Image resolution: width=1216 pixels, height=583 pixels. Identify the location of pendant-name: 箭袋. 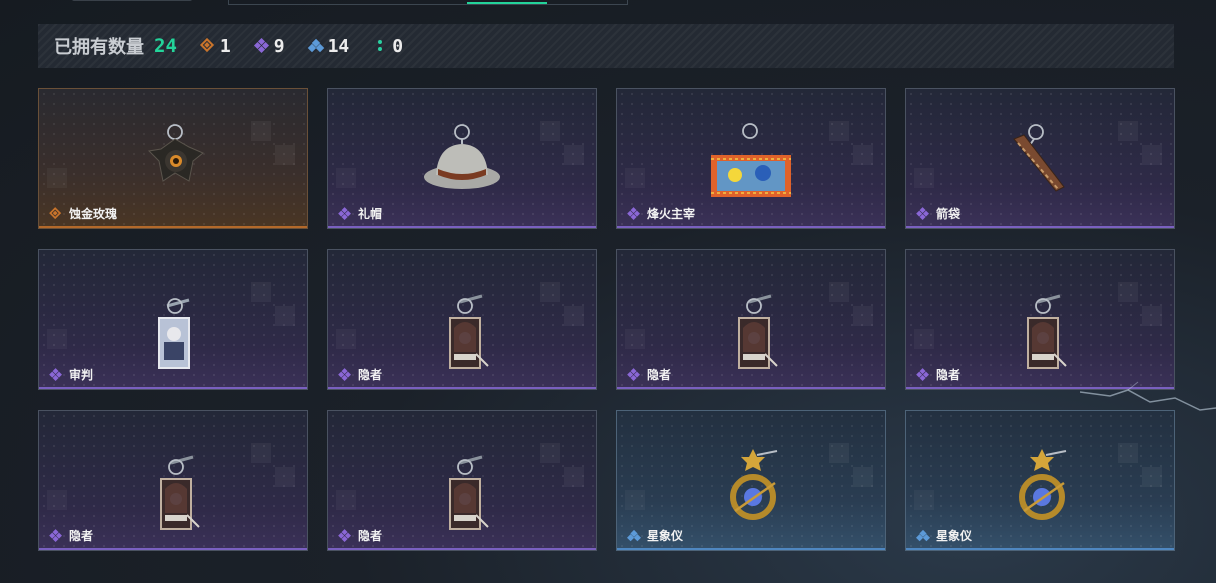
(938, 213).